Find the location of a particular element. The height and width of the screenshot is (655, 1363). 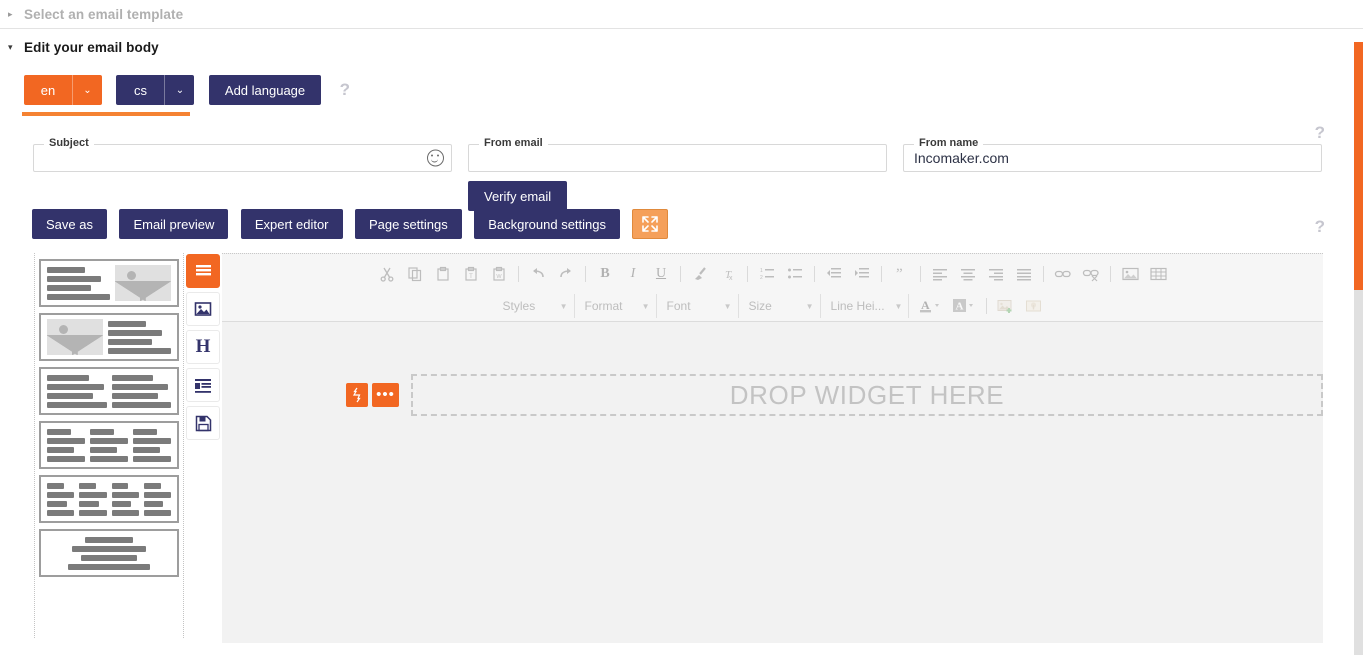

widget-template-centered-text is located at coordinates (109, 553).